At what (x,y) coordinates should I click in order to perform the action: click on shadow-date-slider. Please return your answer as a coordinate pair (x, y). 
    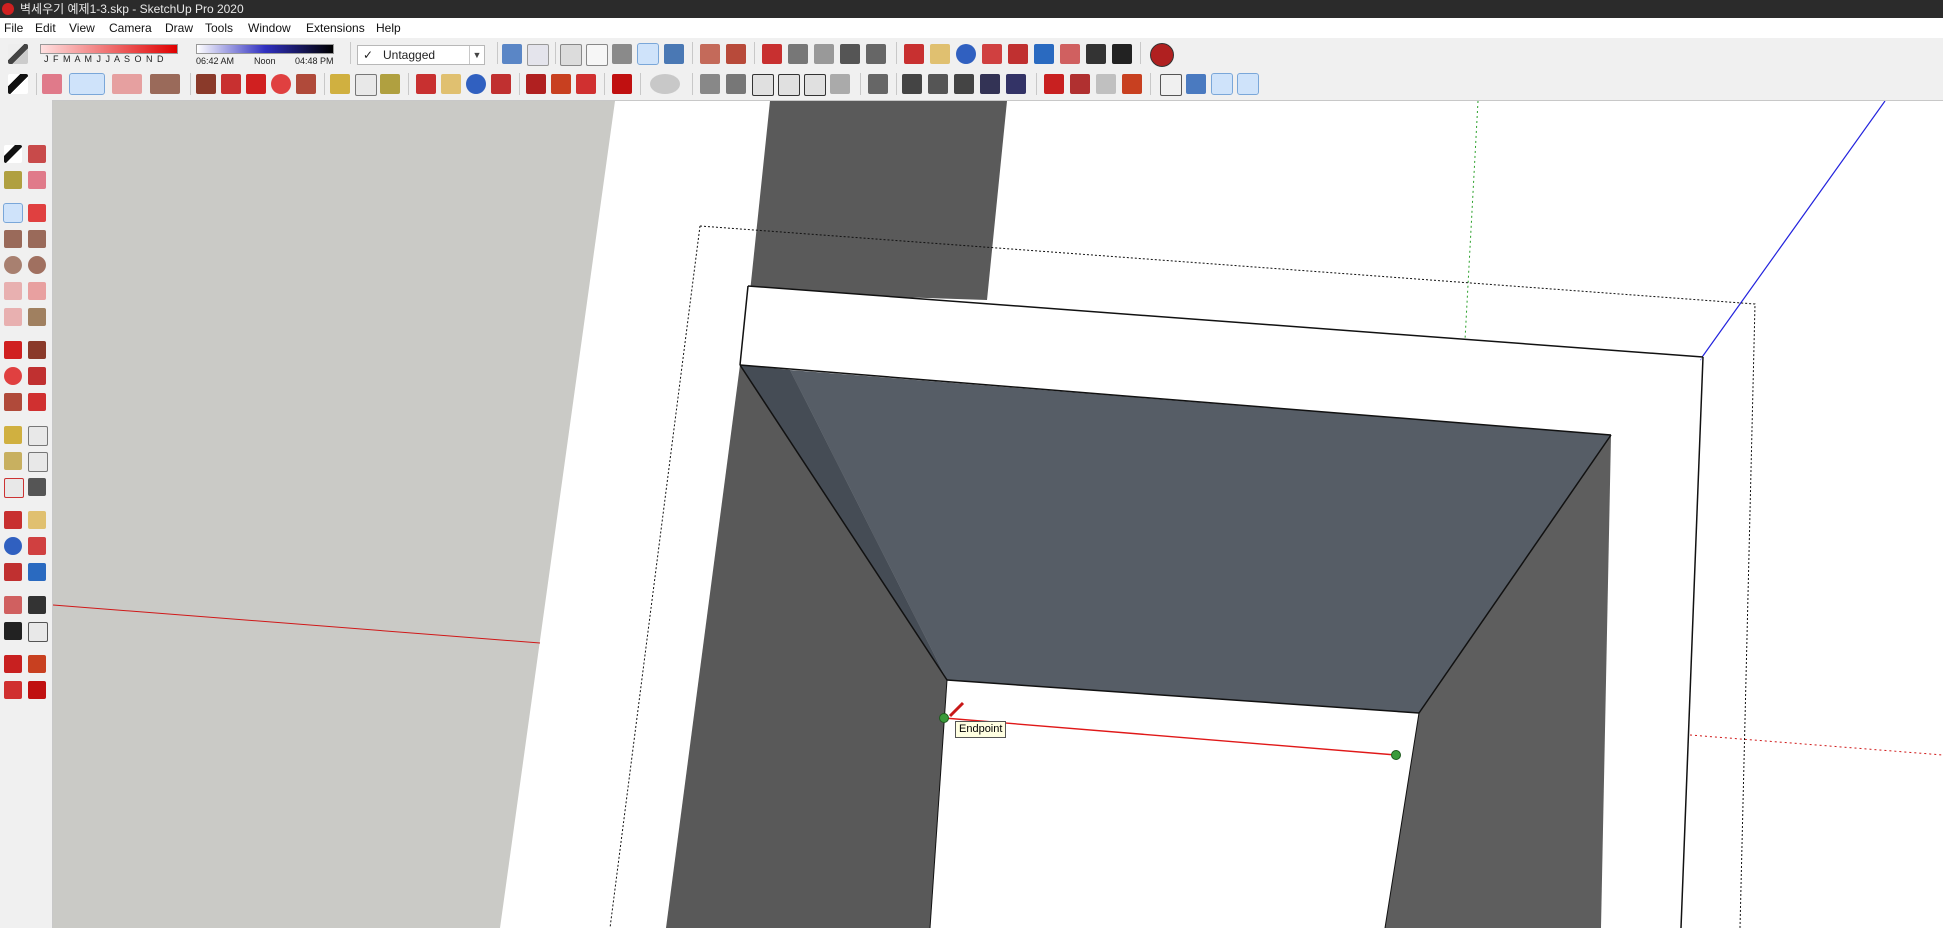
    Looking at the image, I should click on (109, 49).